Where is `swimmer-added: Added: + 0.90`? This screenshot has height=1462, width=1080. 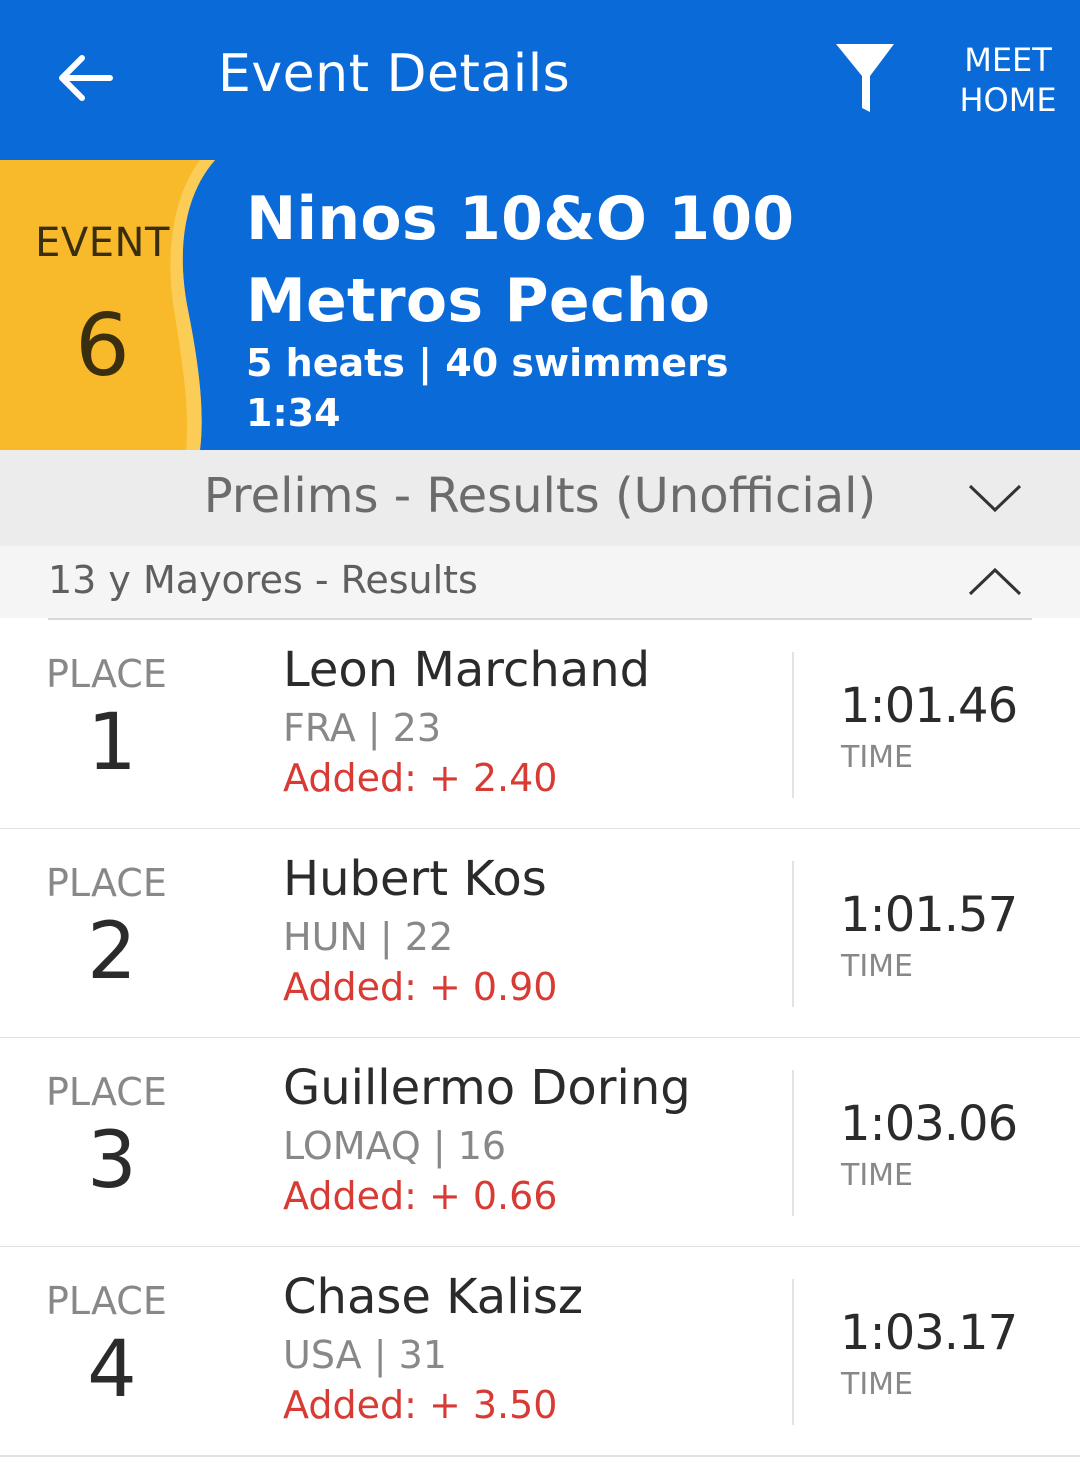 swimmer-added: Added: + 0.90 is located at coordinates (420, 987).